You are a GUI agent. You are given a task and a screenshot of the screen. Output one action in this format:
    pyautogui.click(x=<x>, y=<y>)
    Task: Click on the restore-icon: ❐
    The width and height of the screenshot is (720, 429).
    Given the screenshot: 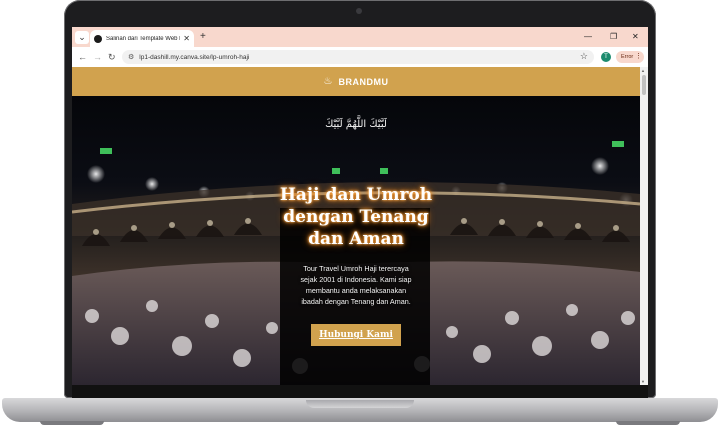 What is the action you would take?
    pyautogui.click(x=613, y=37)
    